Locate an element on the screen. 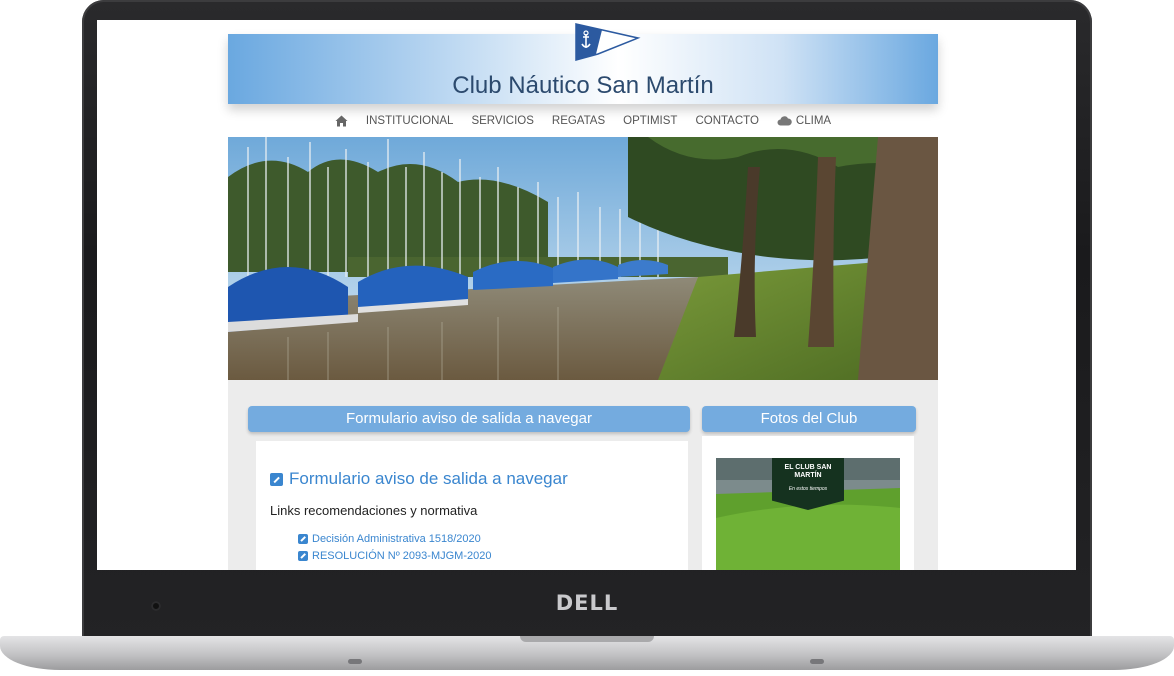  laptop-hinge-notch is located at coordinates (587, 639).